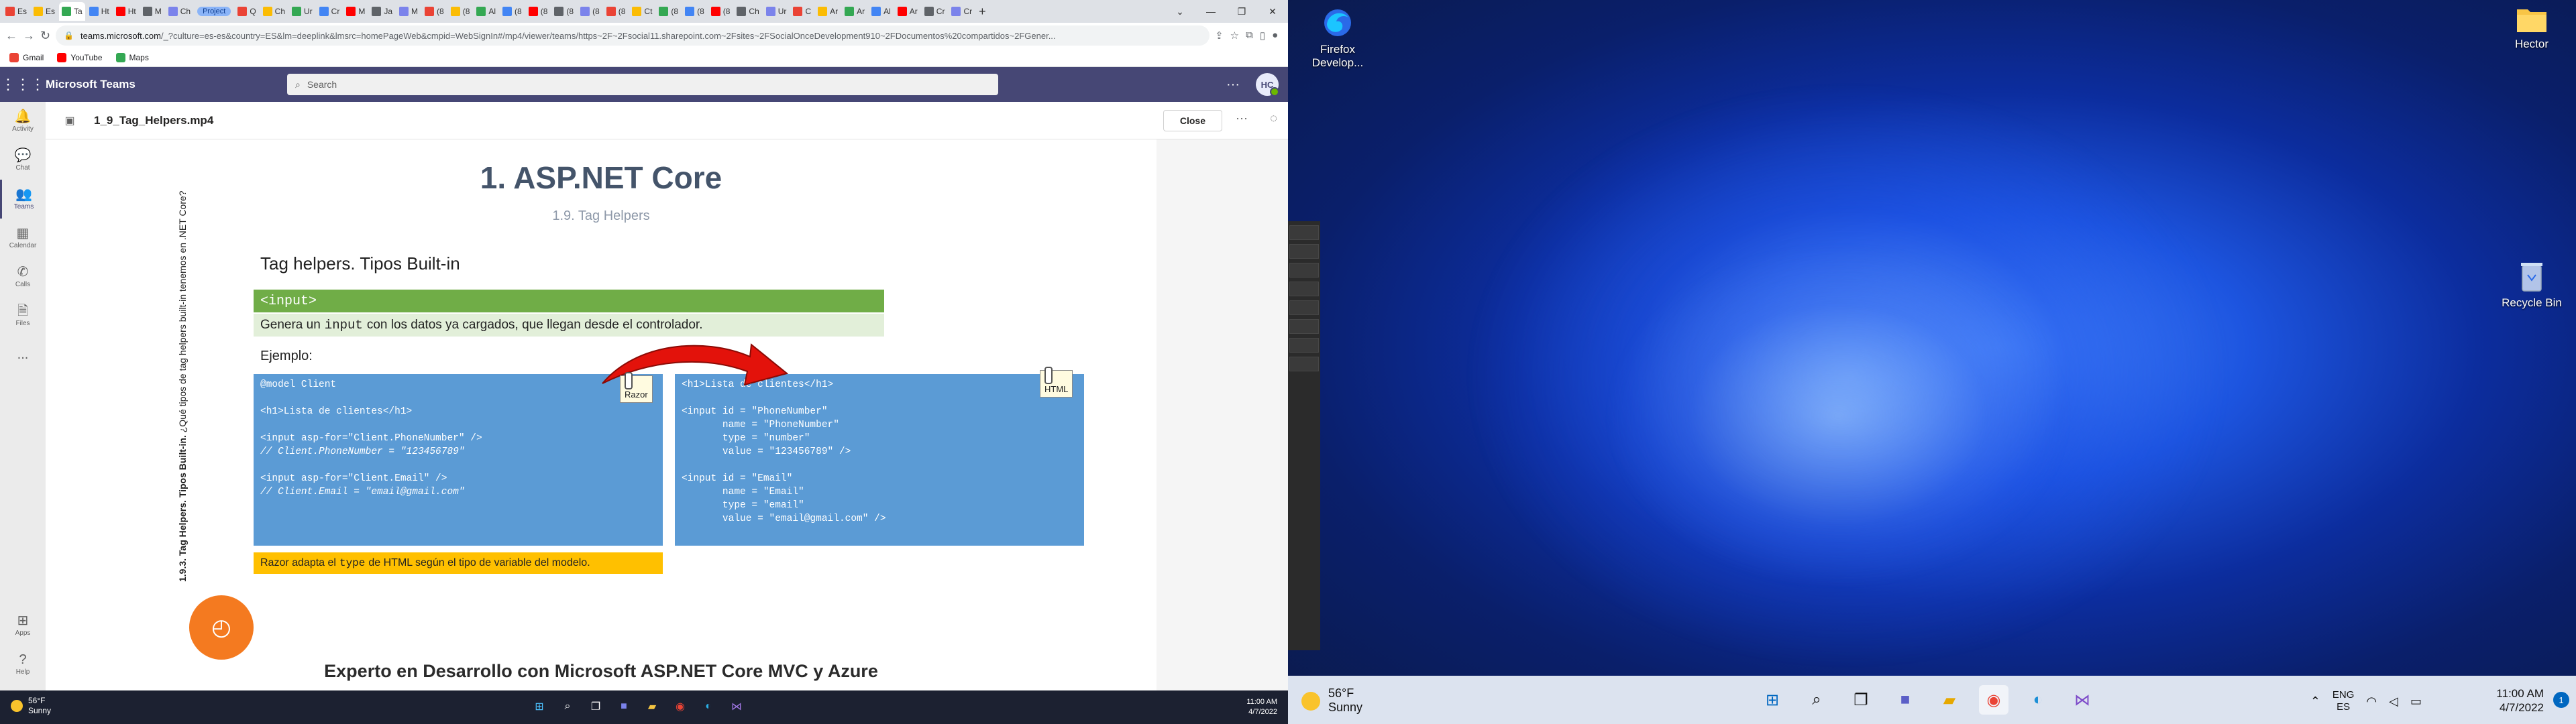  Describe the element at coordinates (2343, 701) in the screenshot. I see `language-indicator: ENG ES` at that location.